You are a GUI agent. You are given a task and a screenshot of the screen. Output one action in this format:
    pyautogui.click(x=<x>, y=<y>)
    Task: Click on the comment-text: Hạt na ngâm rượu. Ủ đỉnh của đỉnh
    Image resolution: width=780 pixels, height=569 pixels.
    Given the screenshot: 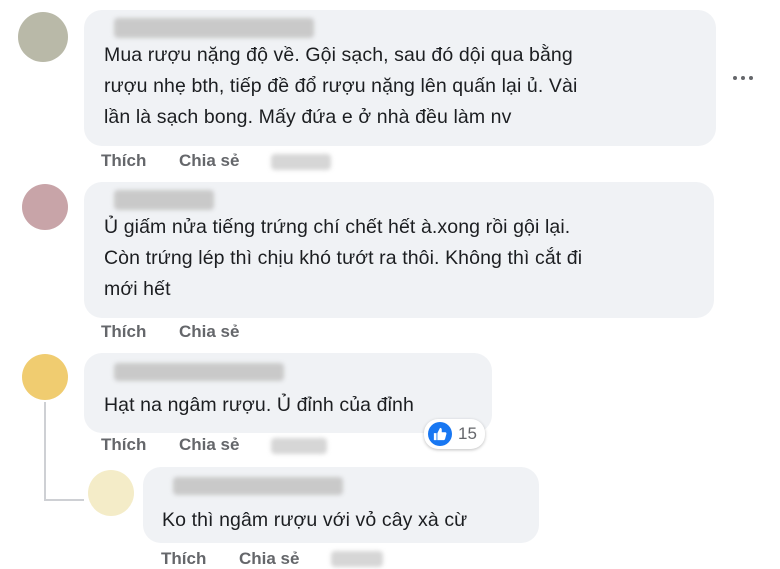 What is the action you would take?
    pyautogui.click(x=259, y=405)
    